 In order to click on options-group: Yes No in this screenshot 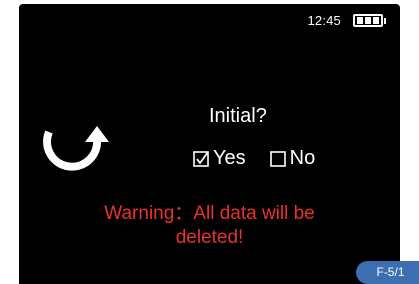, I will do `click(254, 158)`.